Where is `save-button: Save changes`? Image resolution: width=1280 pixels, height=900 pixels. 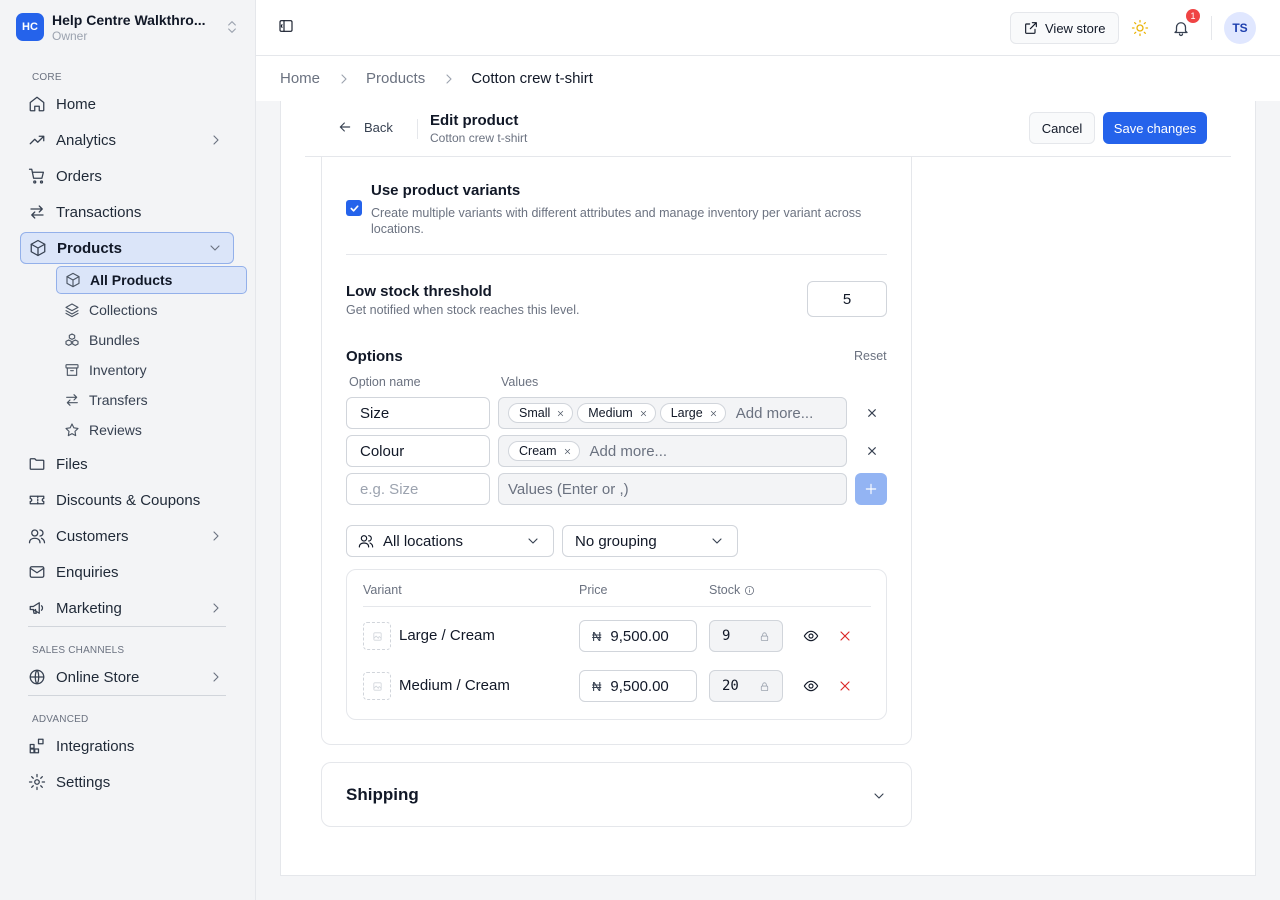
save-button: Save changes is located at coordinates (1155, 128).